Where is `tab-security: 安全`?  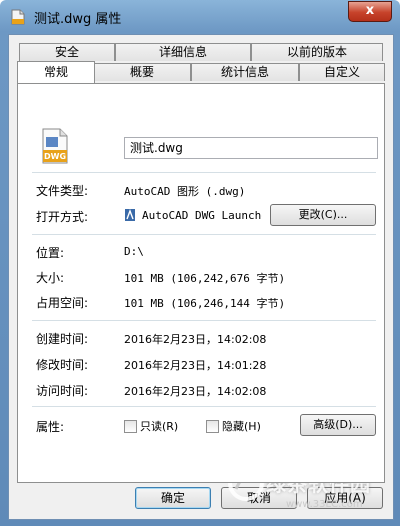
tab-security: 安全 is located at coordinates (67, 52).